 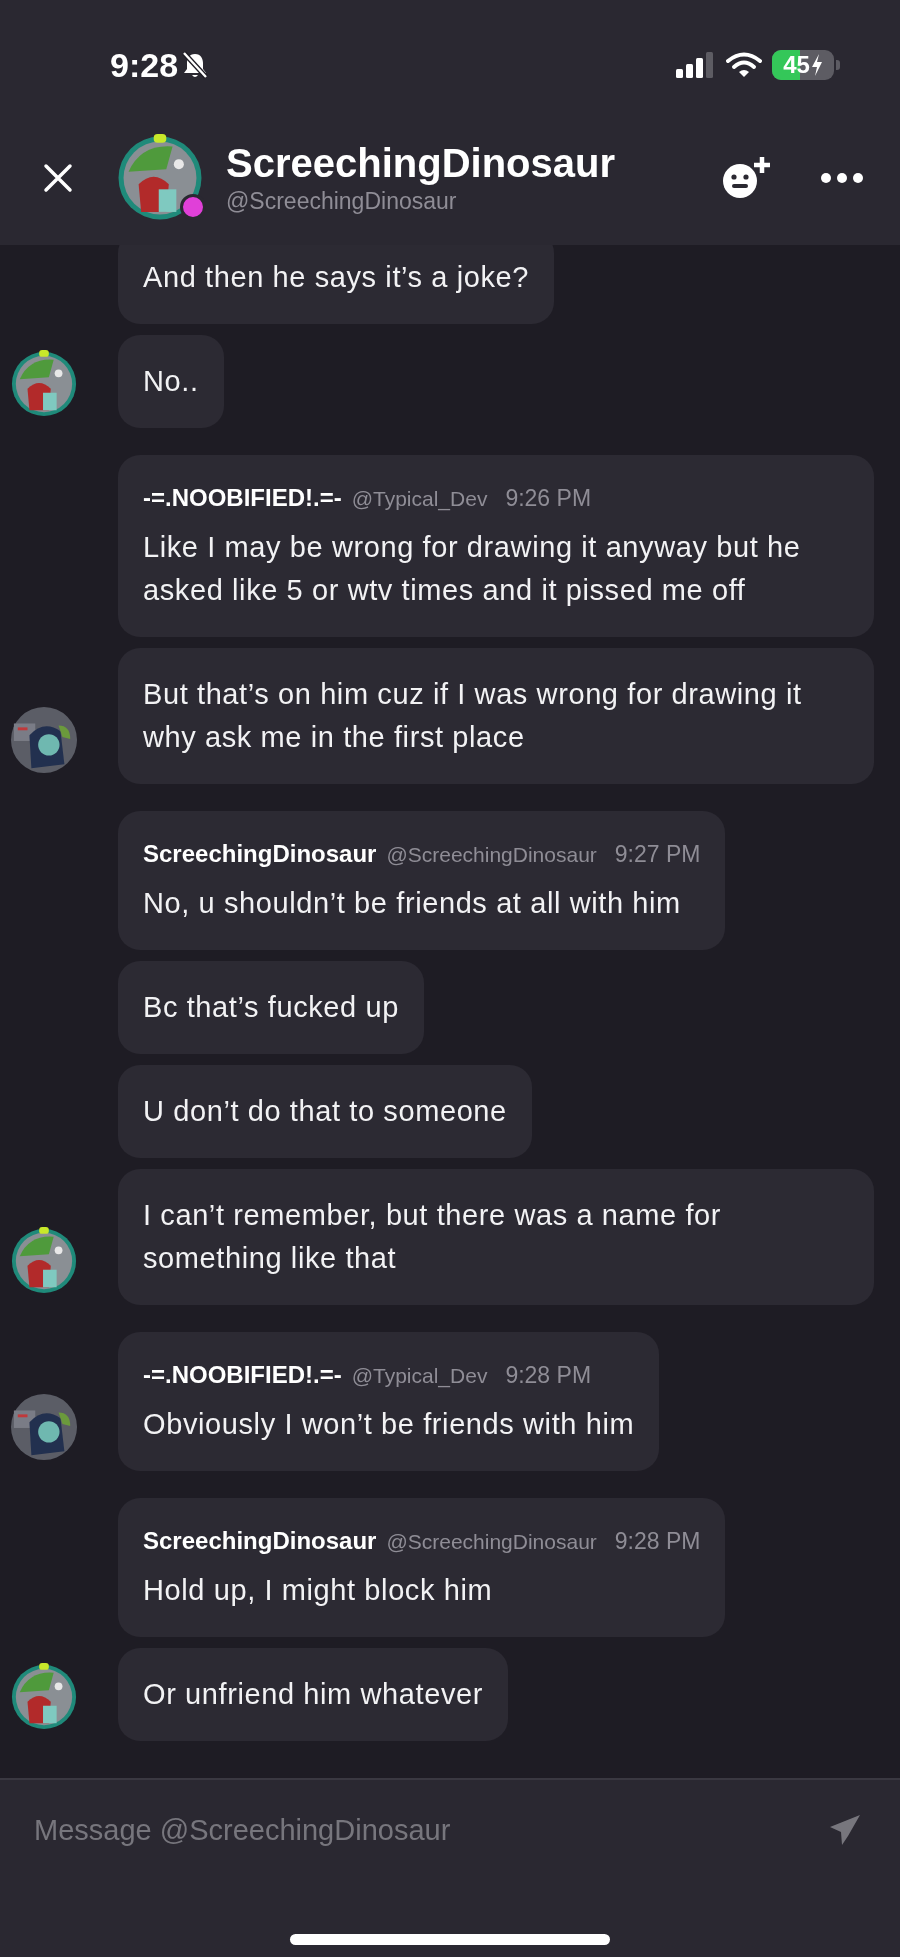 I want to click on wifi-icon, so click(x=744, y=65).